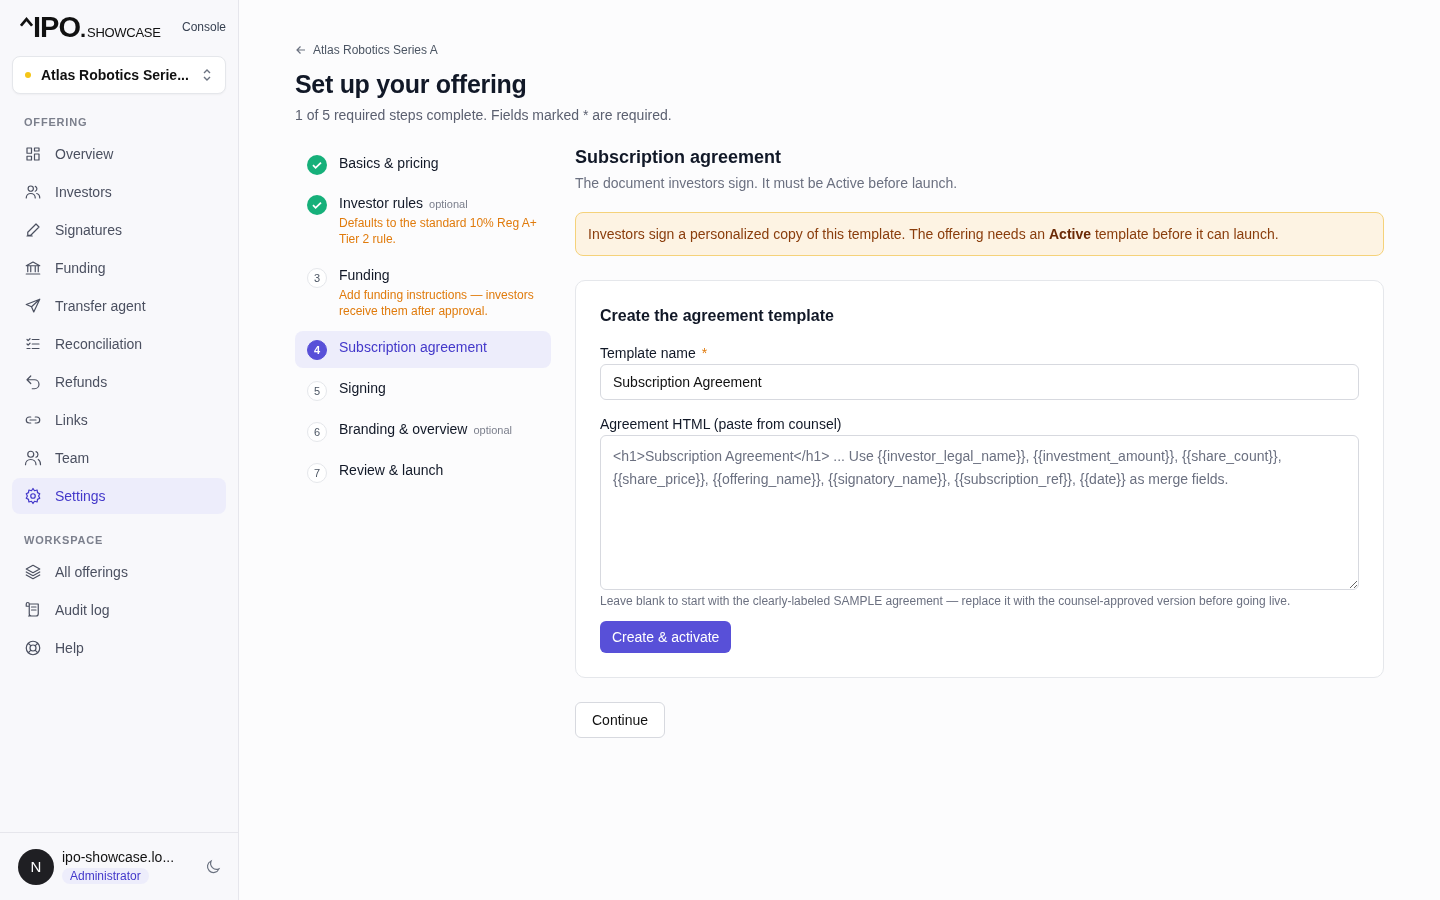 The width and height of the screenshot is (1440, 900). What do you see at coordinates (423, 349) in the screenshot?
I see `step-item: 4 Subscription agreement` at bounding box center [423, 349].